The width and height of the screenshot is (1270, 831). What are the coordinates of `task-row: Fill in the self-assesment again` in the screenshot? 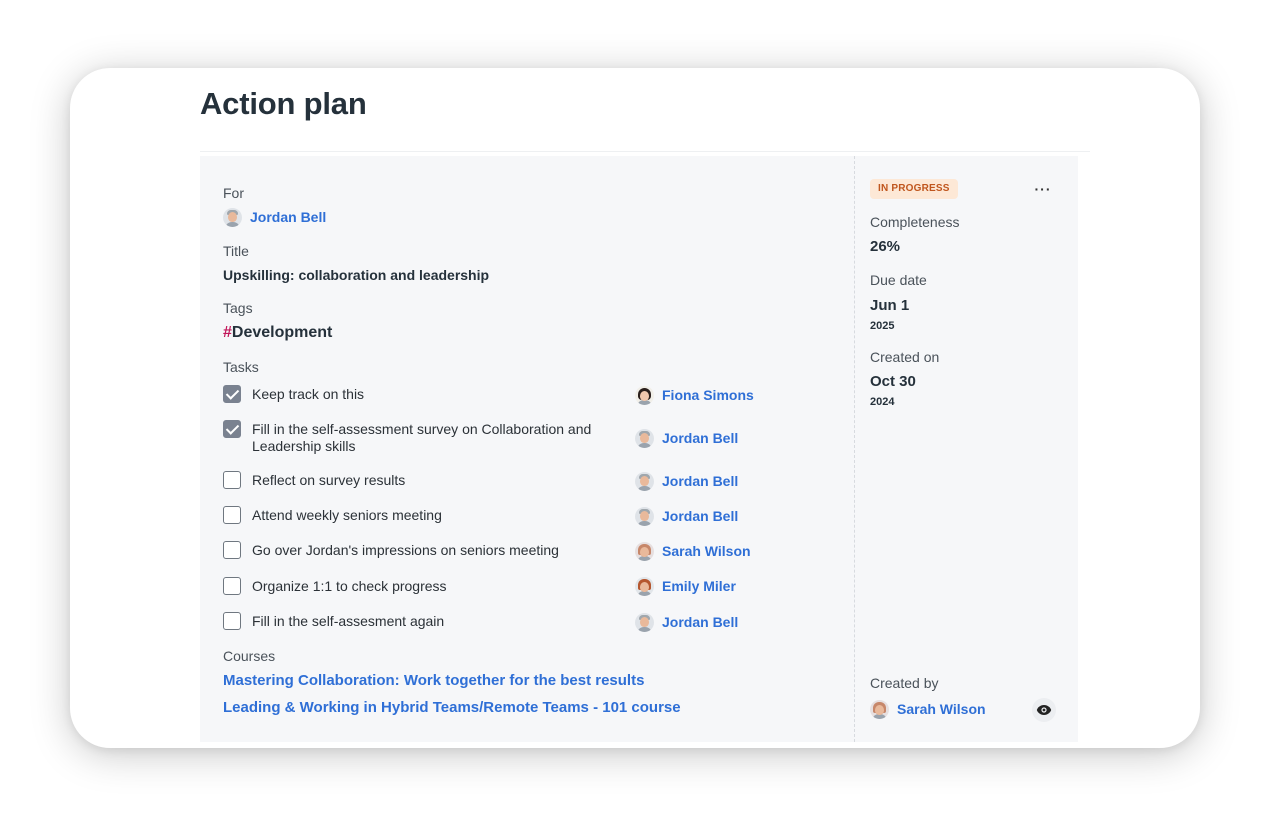 It's located at (413, 621).